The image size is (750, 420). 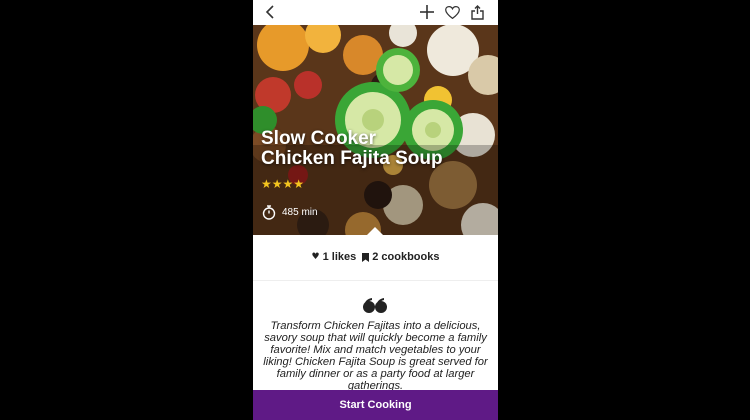 I want to click on likes-label: 1 likes, so click(x=339, y=257).